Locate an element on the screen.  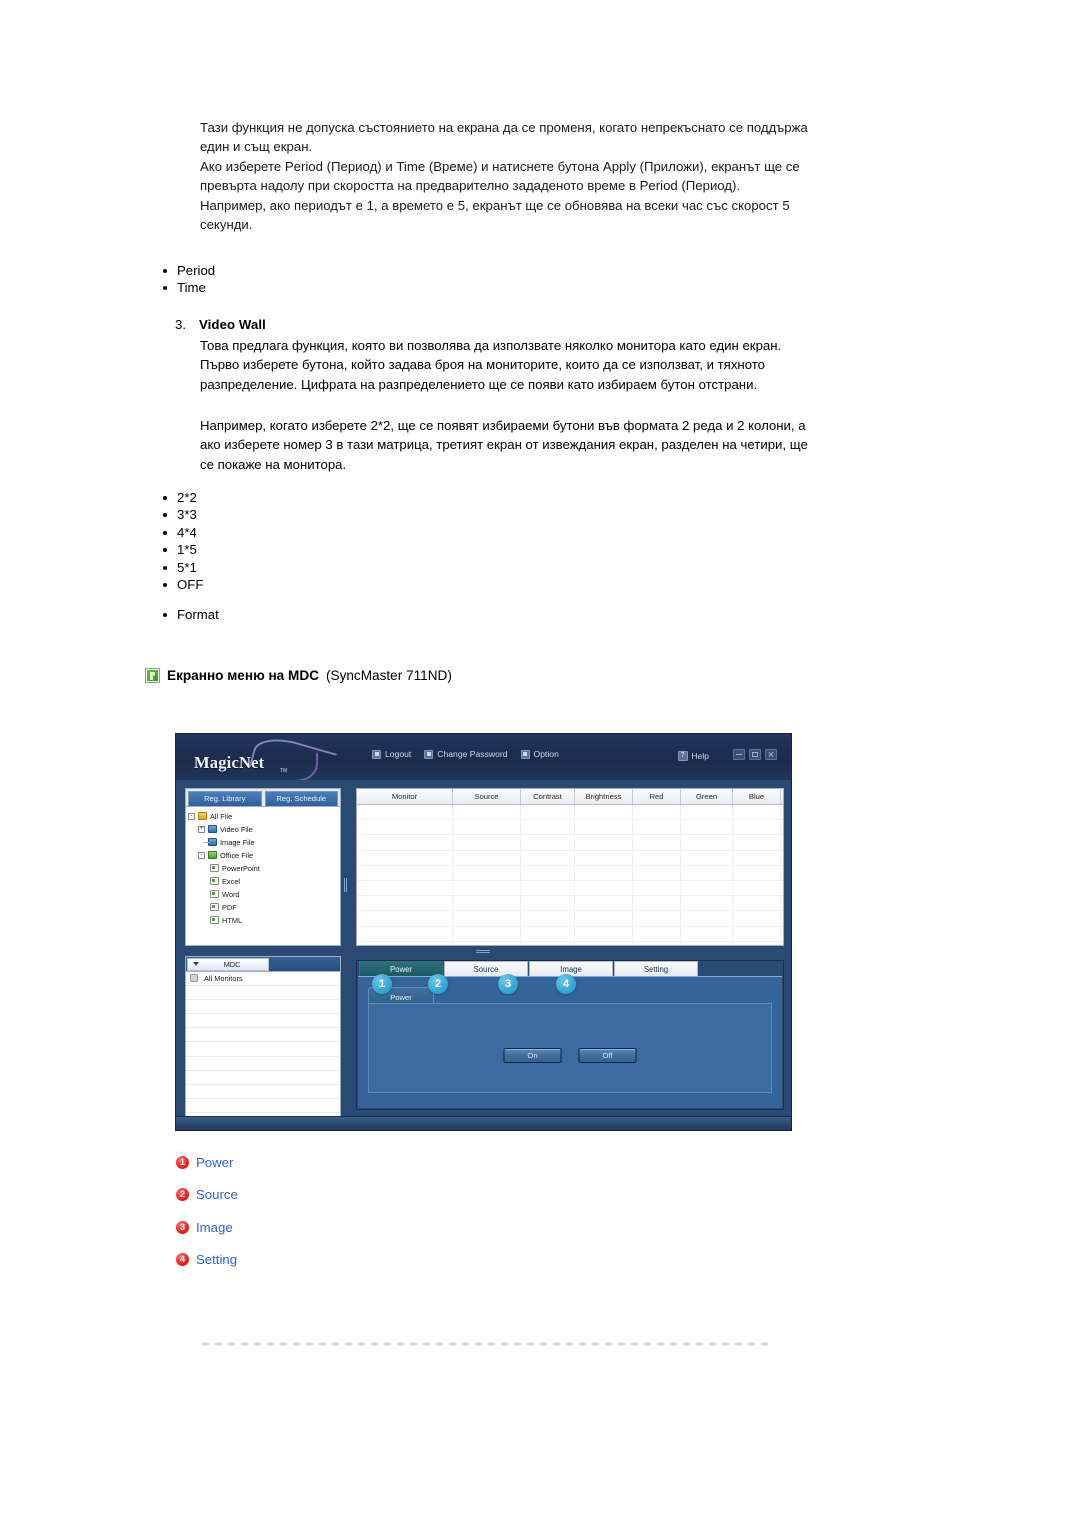
column-header-monitor: Monitor is located at coordinates (405, 796).